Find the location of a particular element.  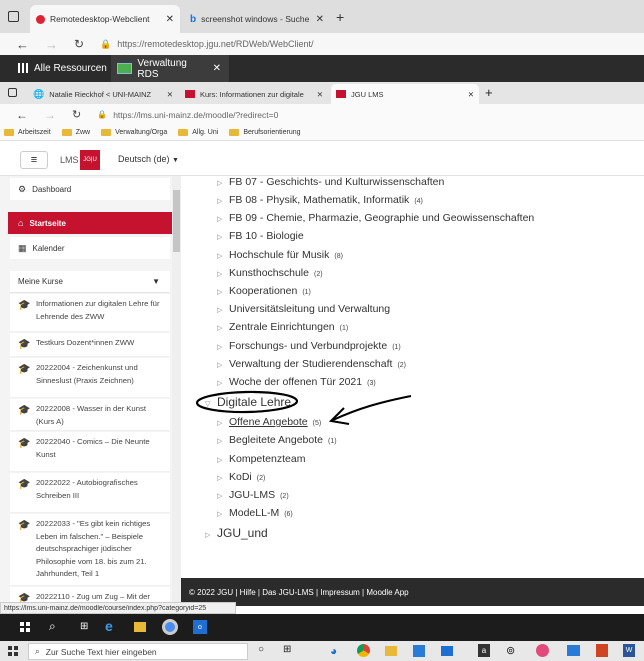

subcategory-jgu-lms: ▷ JGU-LMS (2) is located at coordinates (253, 495).